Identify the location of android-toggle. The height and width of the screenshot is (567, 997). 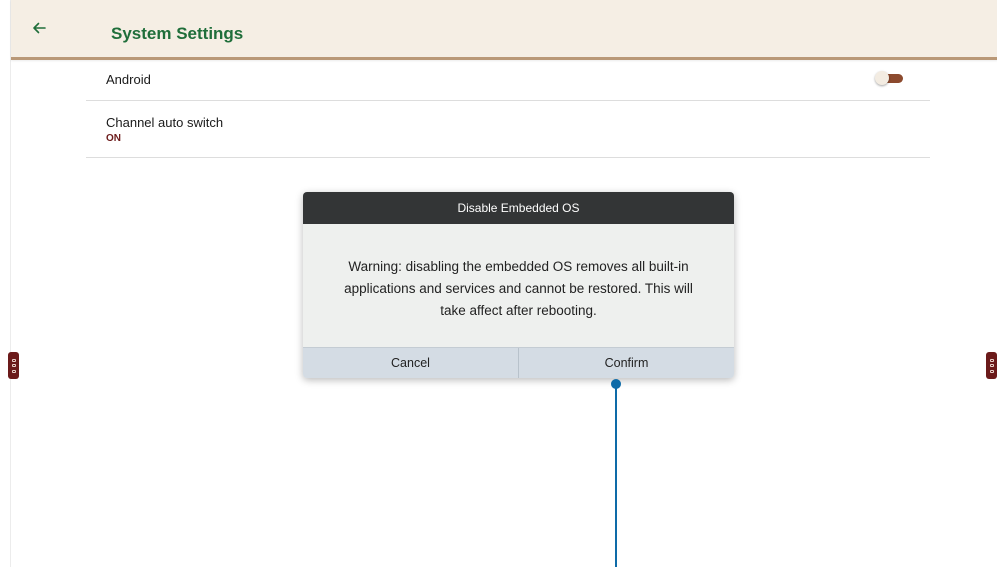
(889, 78).